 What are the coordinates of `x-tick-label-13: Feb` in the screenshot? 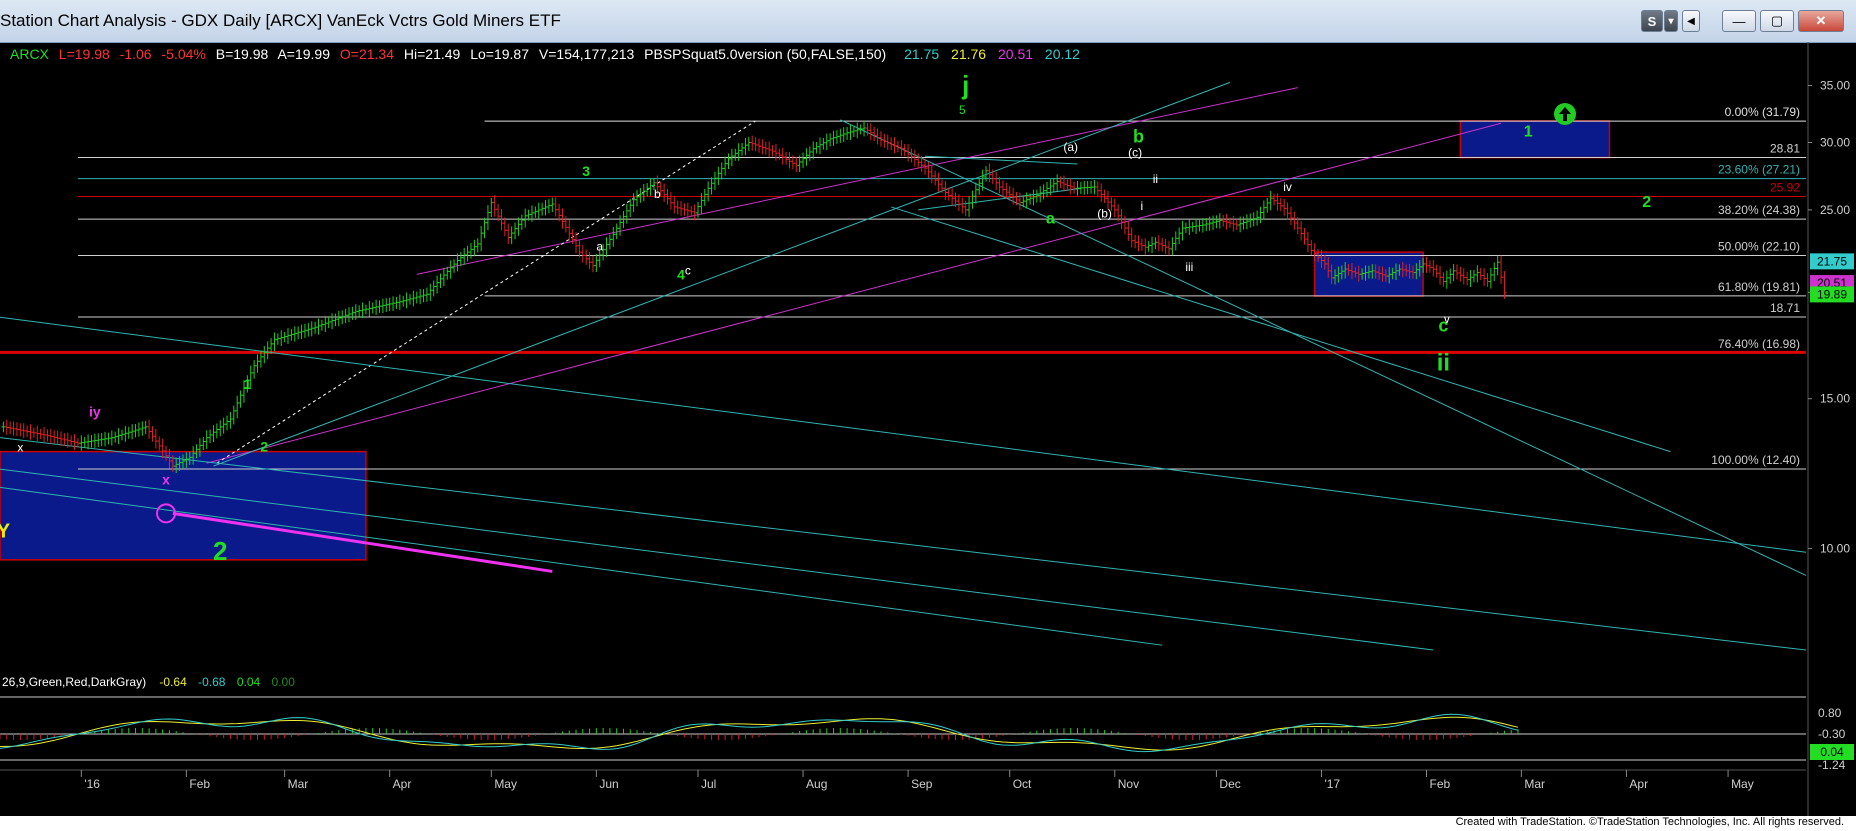 It's located at (1440, 784).